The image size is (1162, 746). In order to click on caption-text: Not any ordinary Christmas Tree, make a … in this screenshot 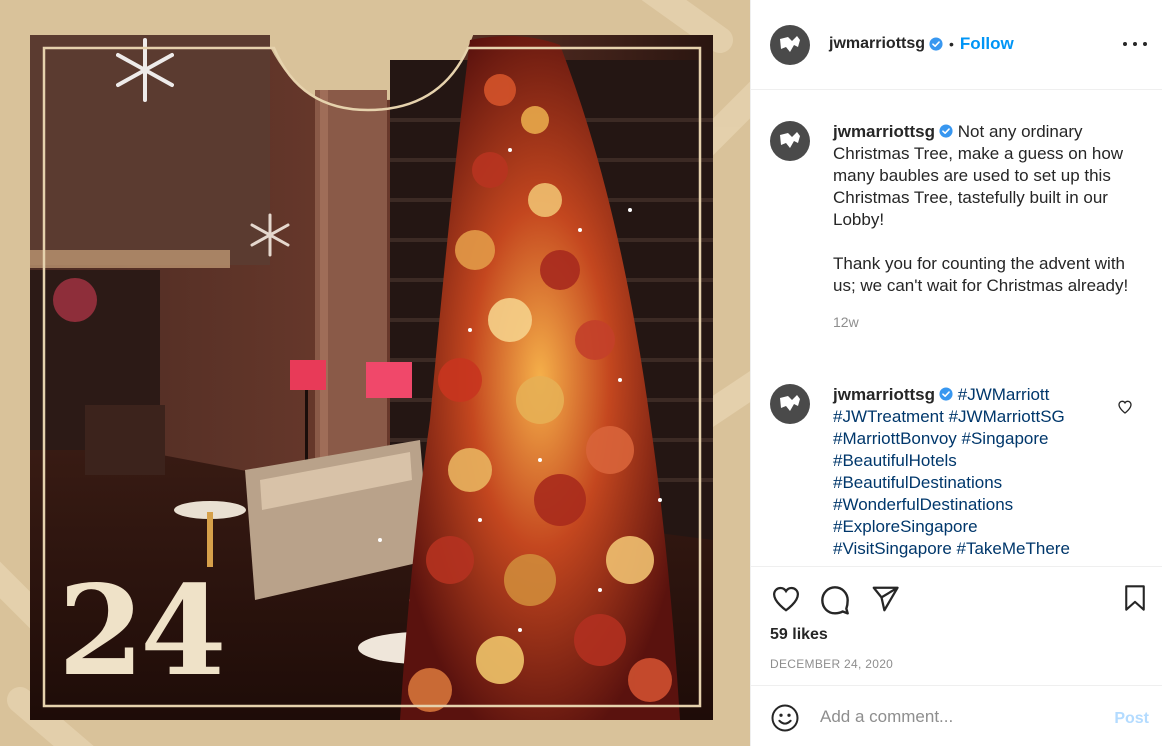, I will do `click(981, 208)`.